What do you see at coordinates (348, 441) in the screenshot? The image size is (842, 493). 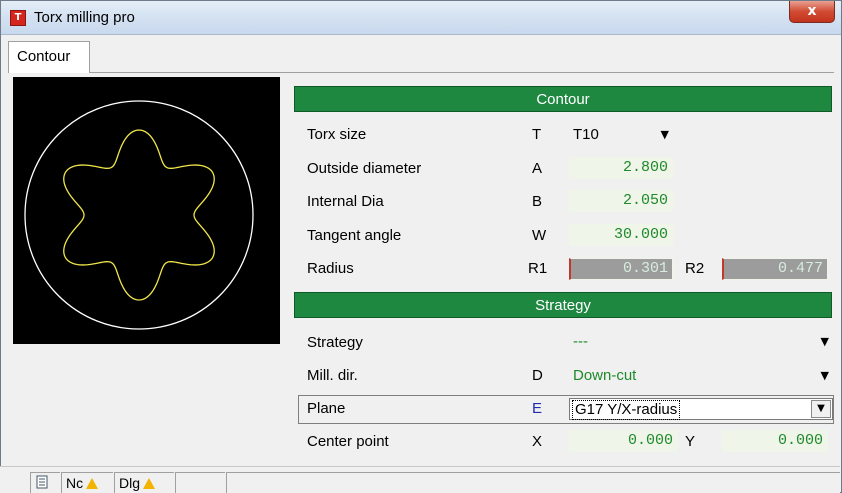 I see `center-point-label: Center point` at bounding box center [348, 441].